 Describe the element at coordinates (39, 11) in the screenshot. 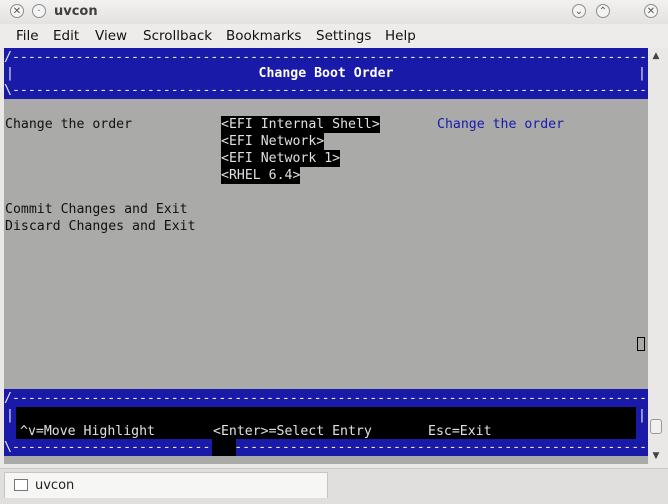

I see `pin-icon: ·` at that location.